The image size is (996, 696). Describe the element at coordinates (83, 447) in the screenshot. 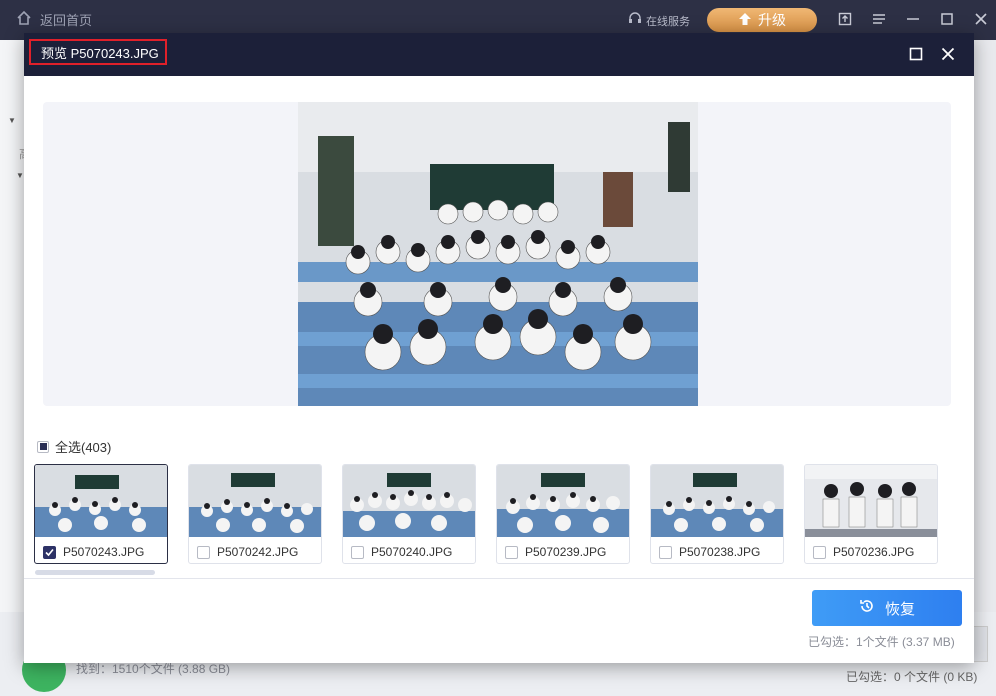

I see `select-all-label: 全选(403)` at that location.